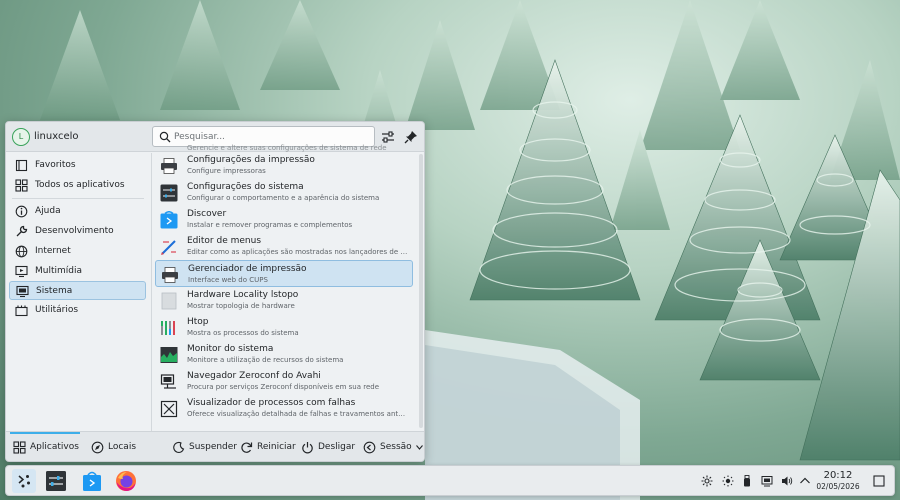 The width and height of the screenshot is (900, 500). I want to click on sidebar-item-label: Ajuda, so click(48, 211).